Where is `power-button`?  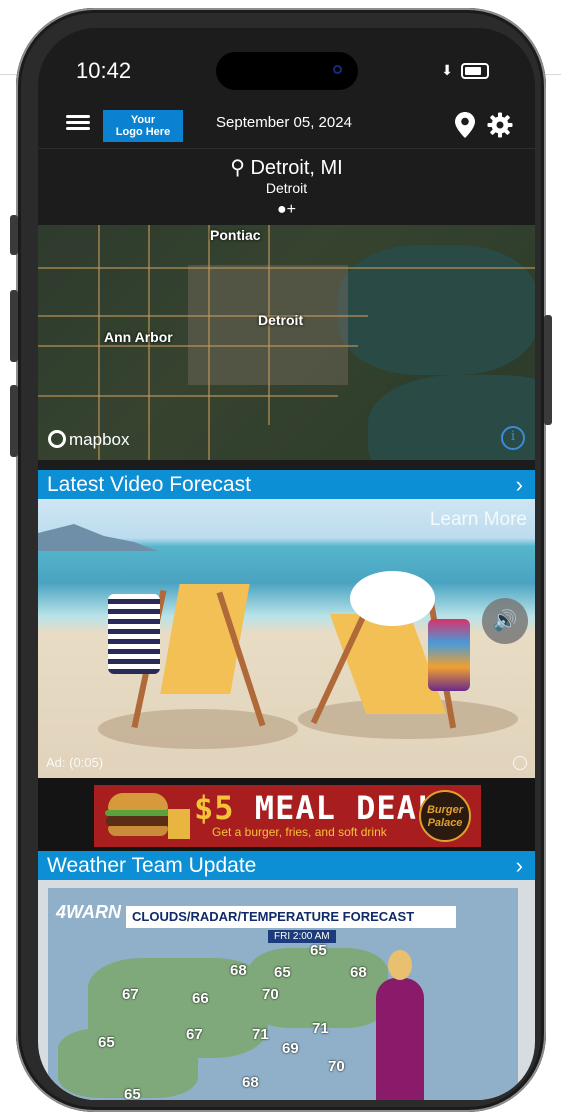 power-button is located at coordinates (548, 370).